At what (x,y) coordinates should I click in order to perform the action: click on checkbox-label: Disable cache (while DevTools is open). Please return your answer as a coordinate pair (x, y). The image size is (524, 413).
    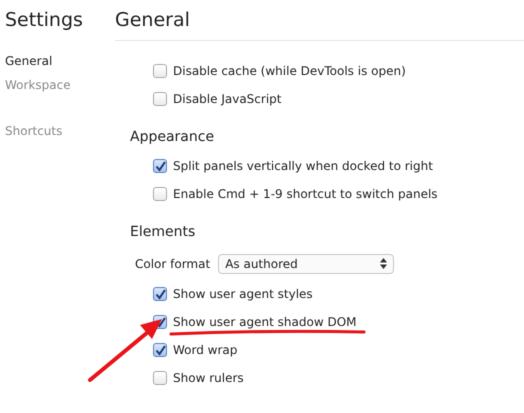
    Looking at the image, I should click on (289, 71).